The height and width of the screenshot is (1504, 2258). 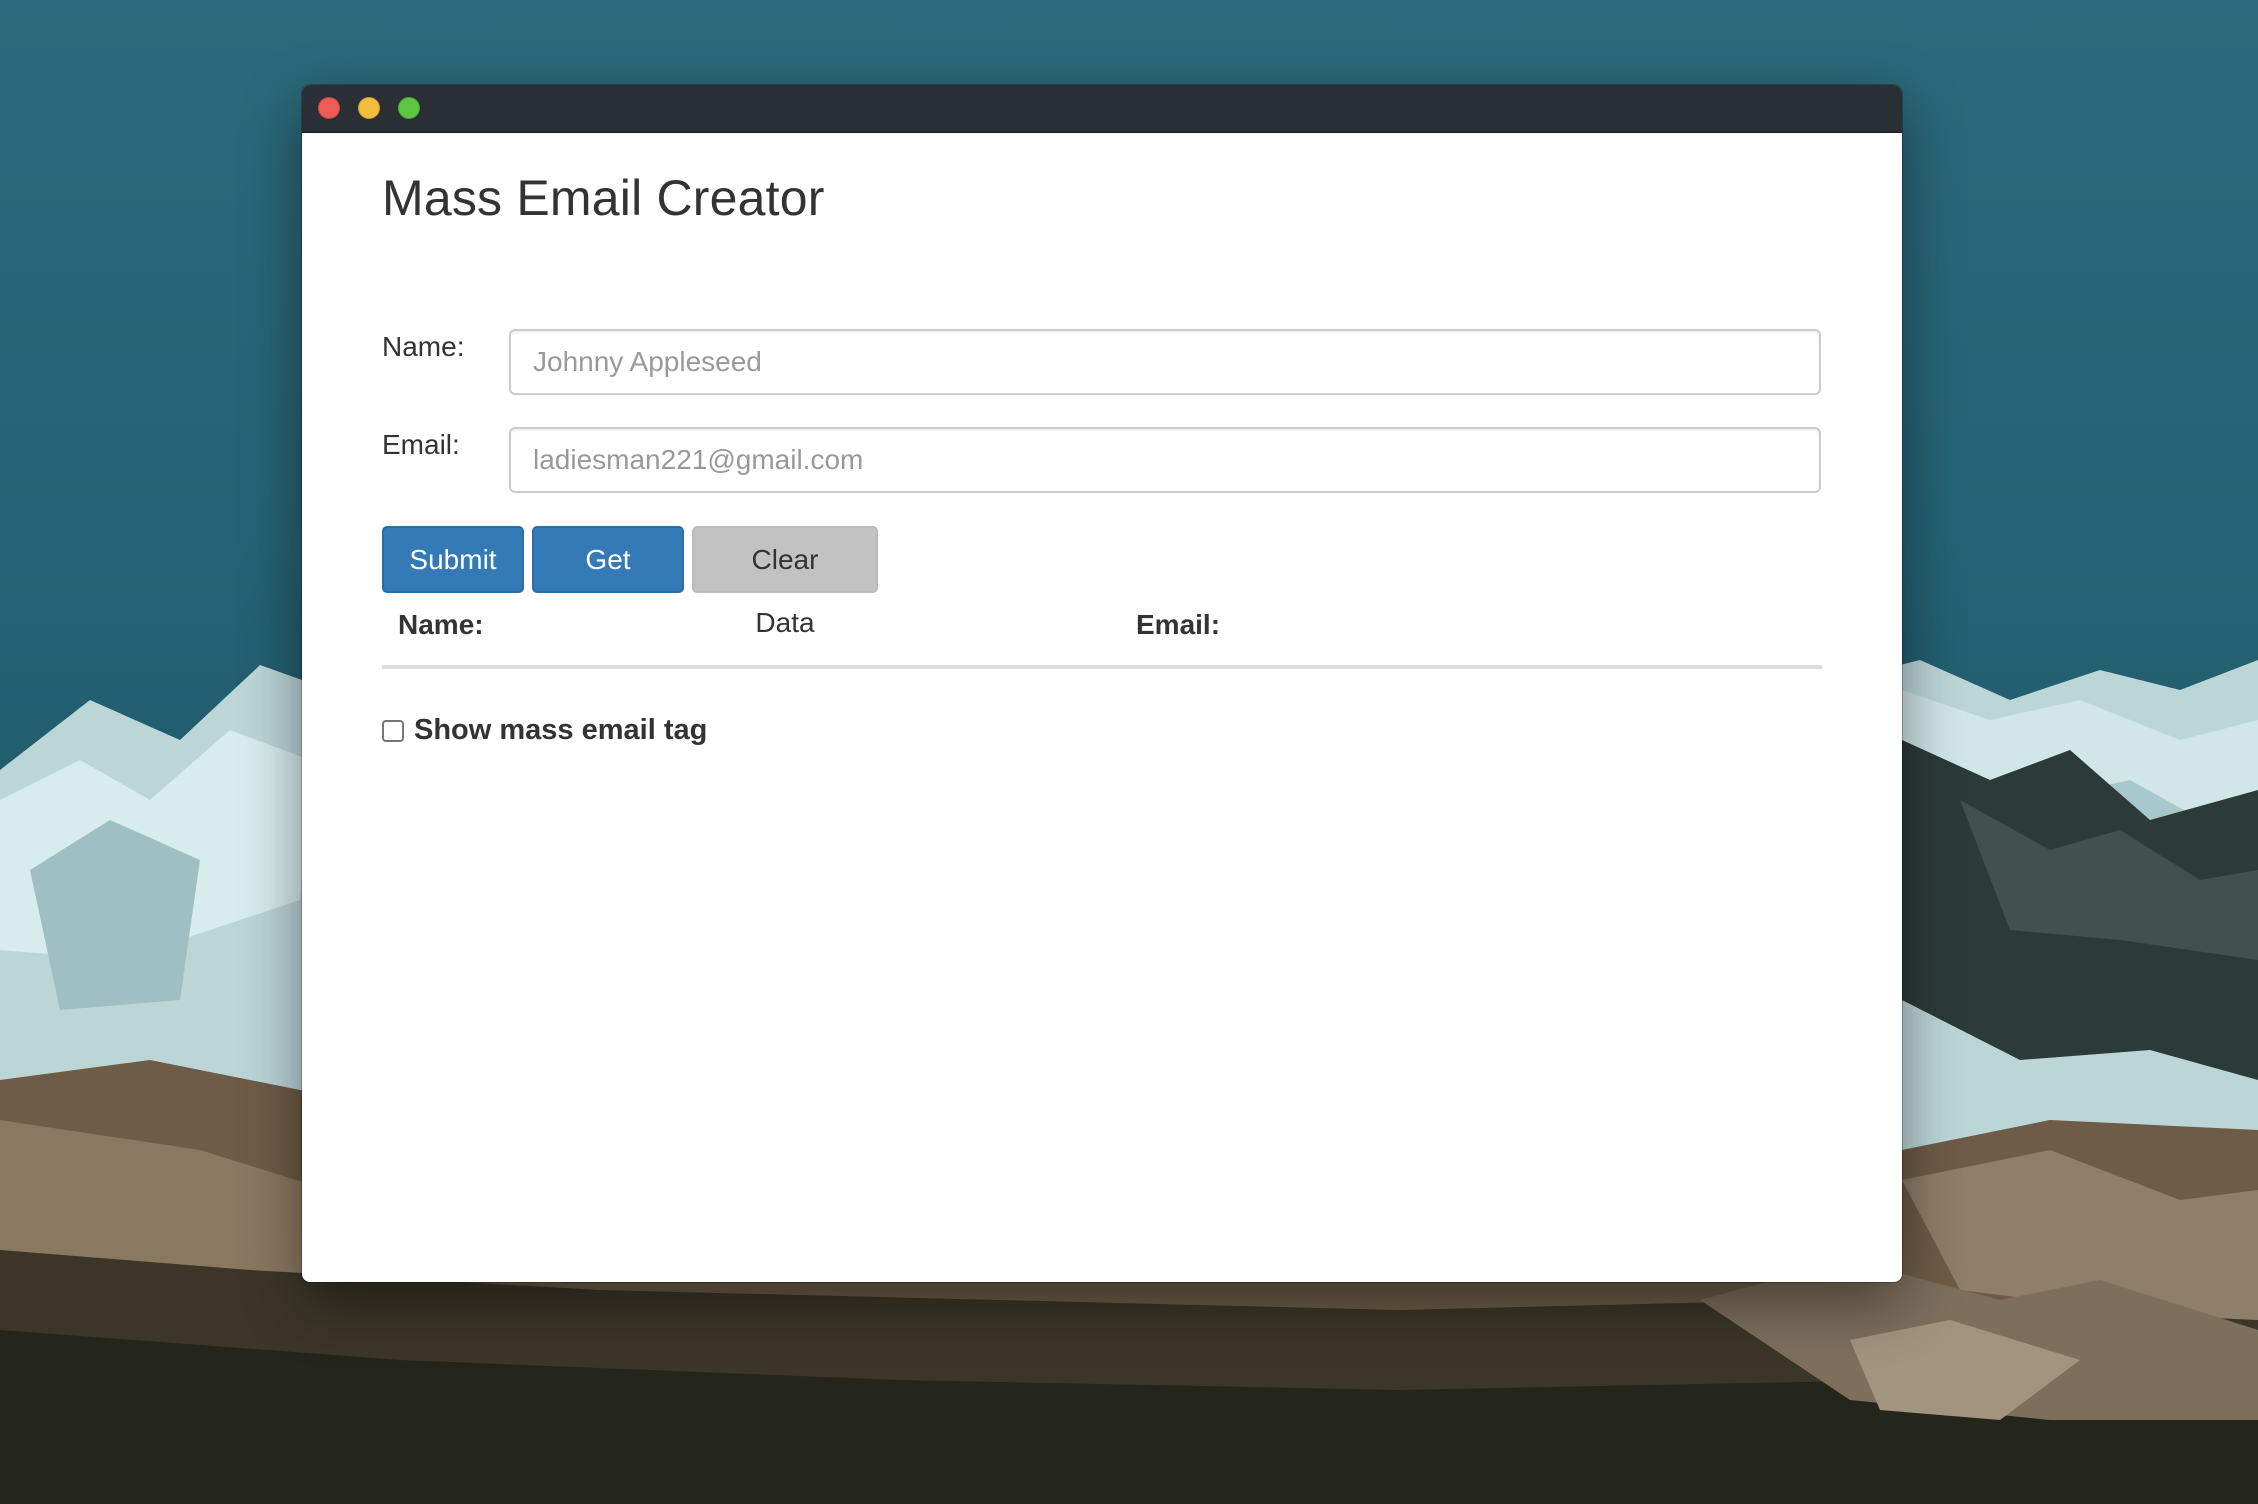 What do you see at coordinates (369, 108) in the screenshot?
I see `minimize-window-button` at bounding box center [369, 108].